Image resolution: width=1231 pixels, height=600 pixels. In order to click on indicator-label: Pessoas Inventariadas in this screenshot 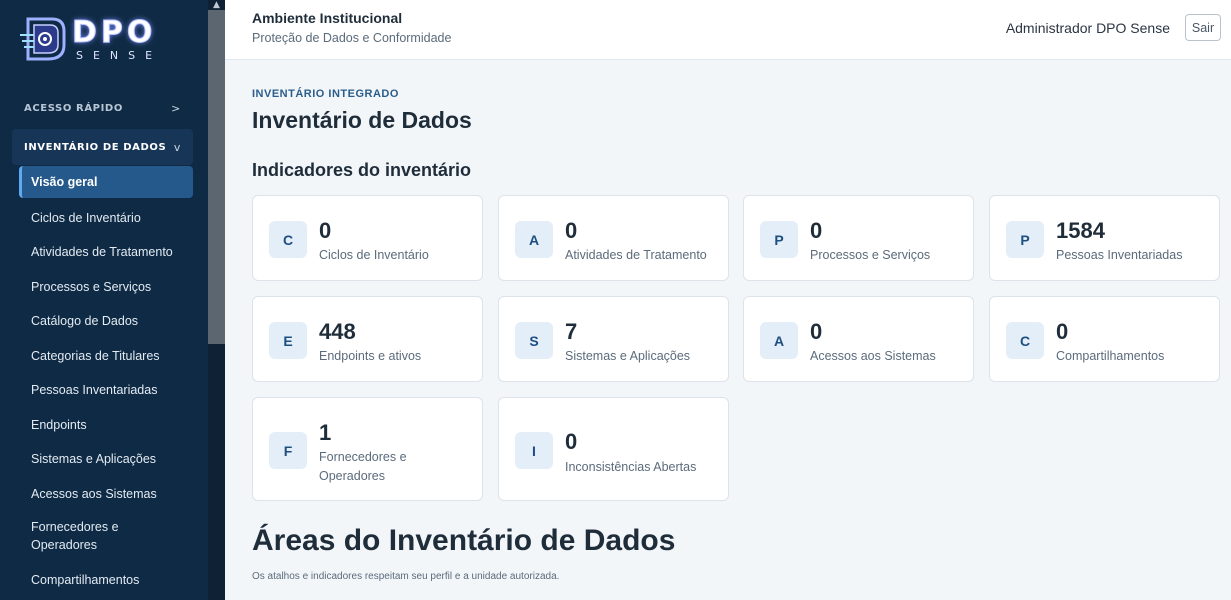, I will do `click(1119, 255)`.